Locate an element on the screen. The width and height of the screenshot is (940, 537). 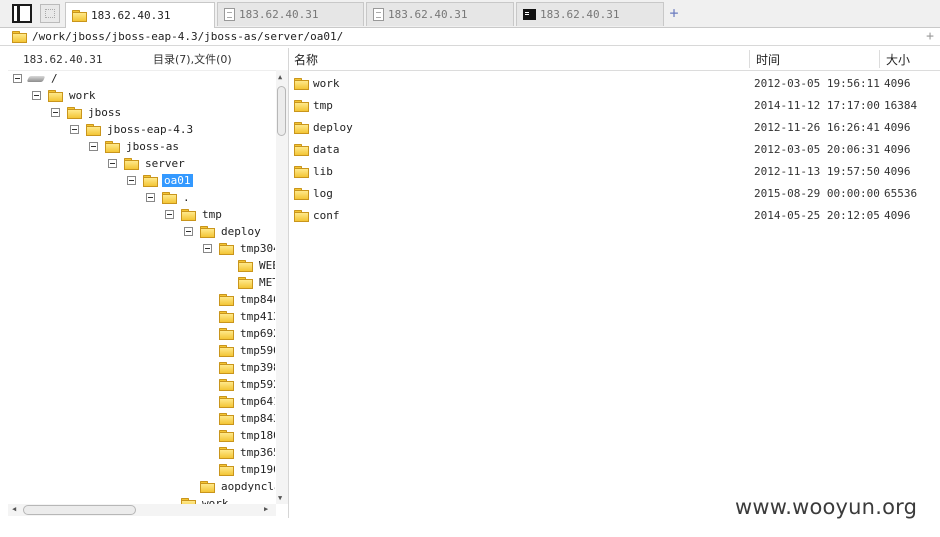
tree-node-label: tmp413 is located at coordinates (256, 316).